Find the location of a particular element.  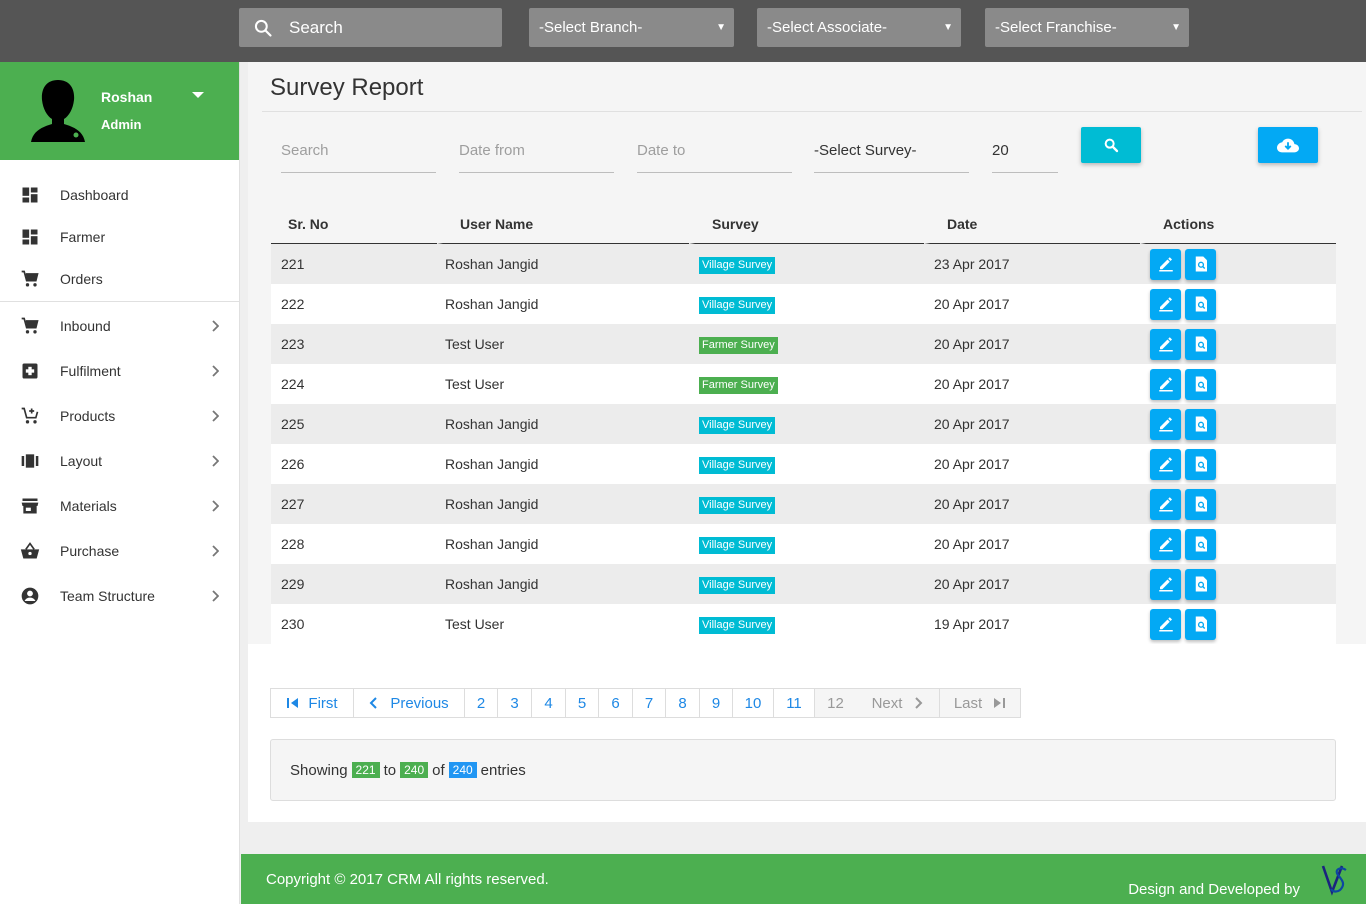

sidebar-item-layout: Layout is located at coordinates (119, 460).